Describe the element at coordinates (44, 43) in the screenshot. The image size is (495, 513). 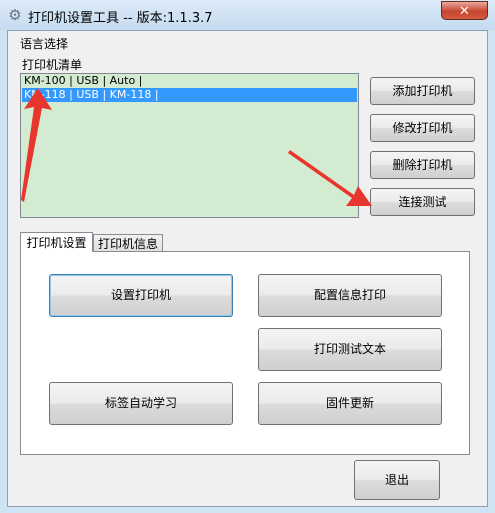
I see `language-menu: 语言选择` at that location.